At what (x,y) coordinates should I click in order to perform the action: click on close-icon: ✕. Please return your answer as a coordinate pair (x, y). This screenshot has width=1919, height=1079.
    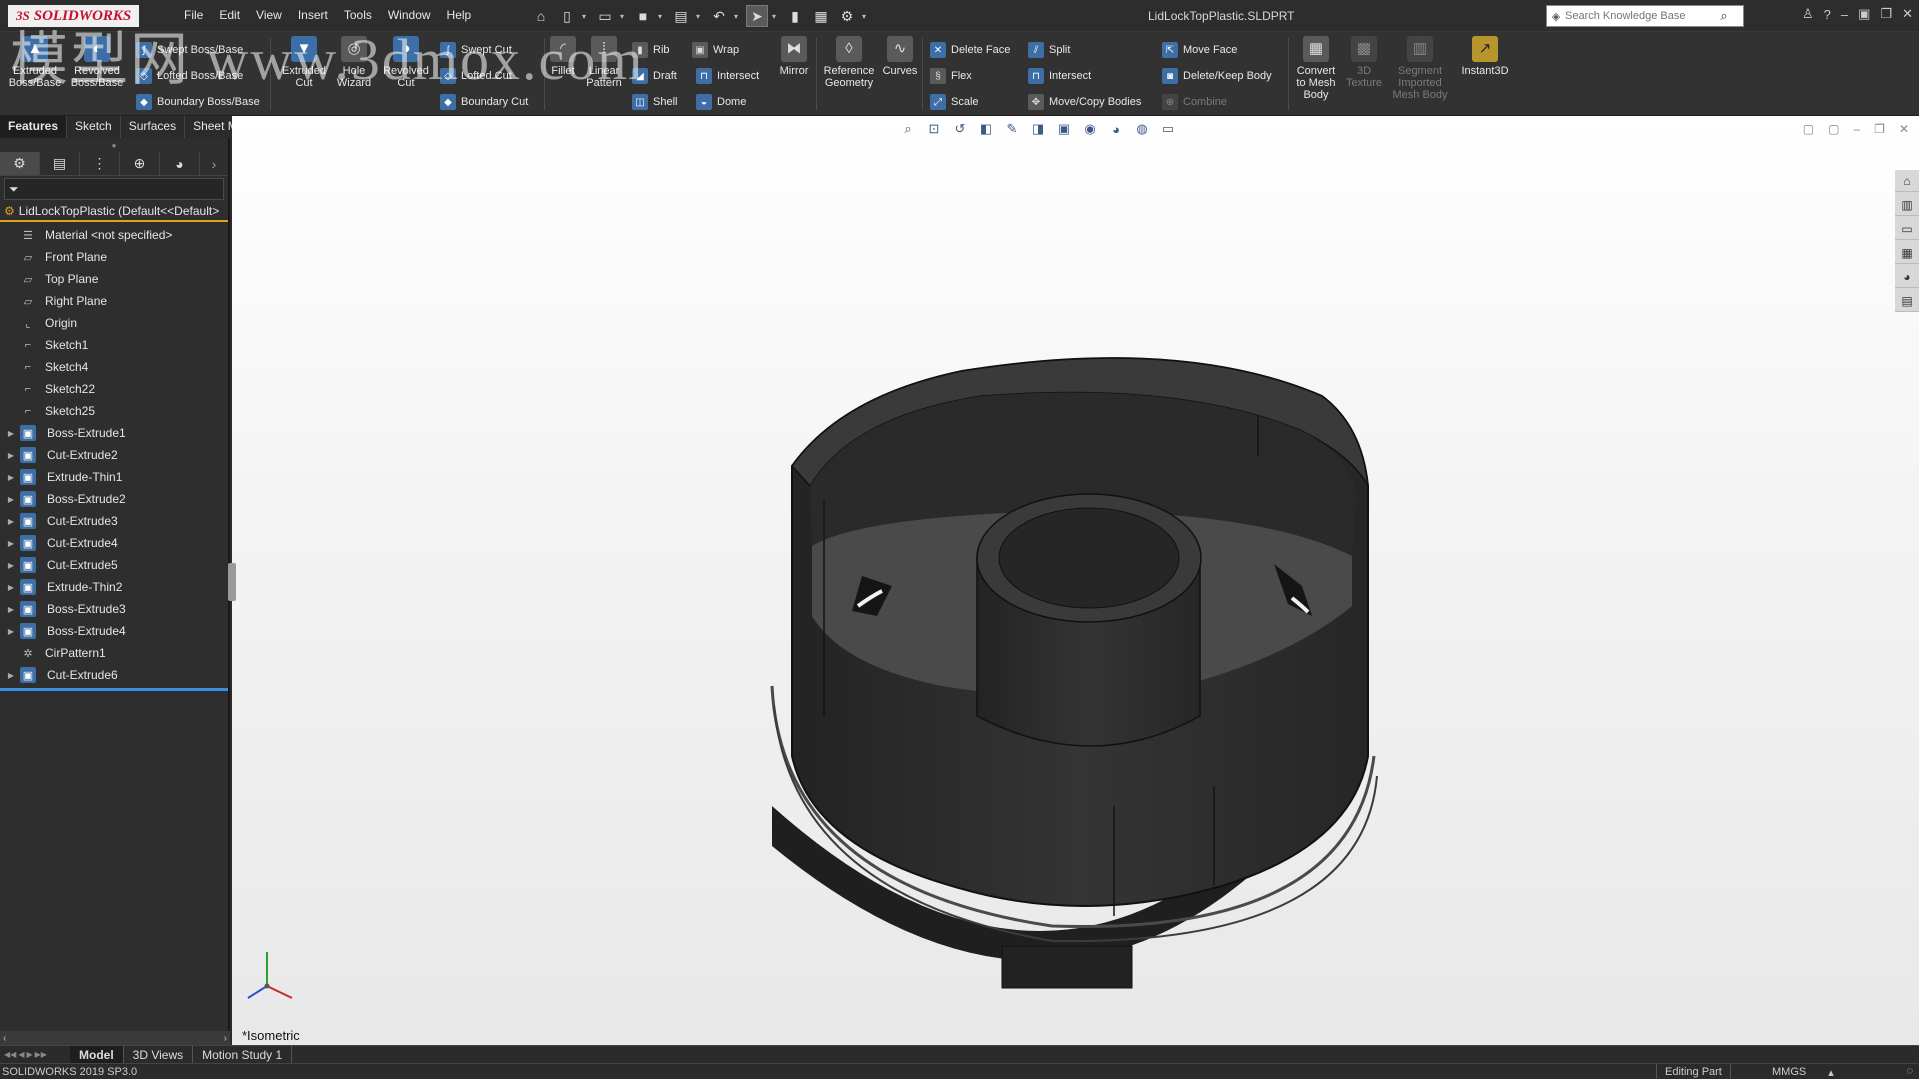
    Looking at the image, I should click on (1907, 14).